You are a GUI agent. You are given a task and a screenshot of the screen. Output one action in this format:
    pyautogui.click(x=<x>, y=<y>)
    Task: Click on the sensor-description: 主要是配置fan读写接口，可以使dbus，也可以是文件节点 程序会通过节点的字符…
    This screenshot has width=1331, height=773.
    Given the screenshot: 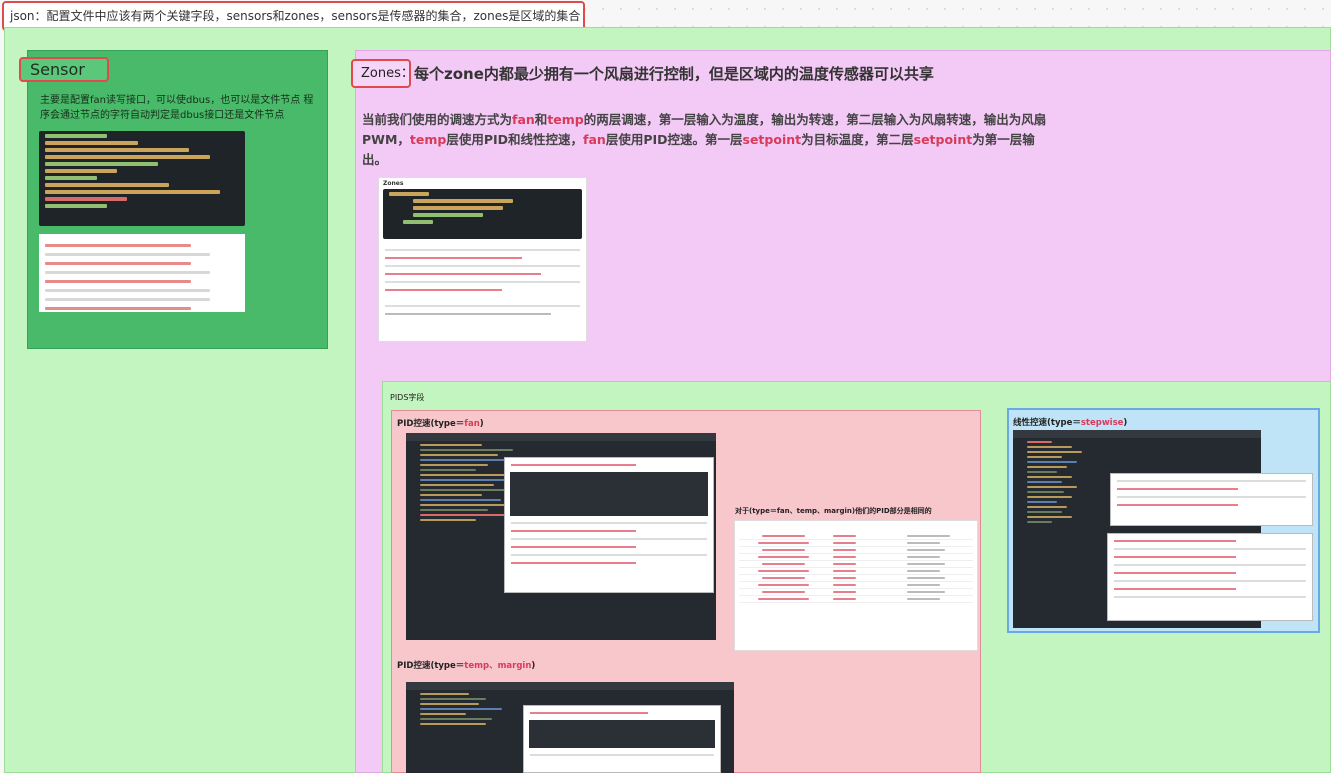 What is the action you would take?
    pyautogui.click(x=177, y=108)
    